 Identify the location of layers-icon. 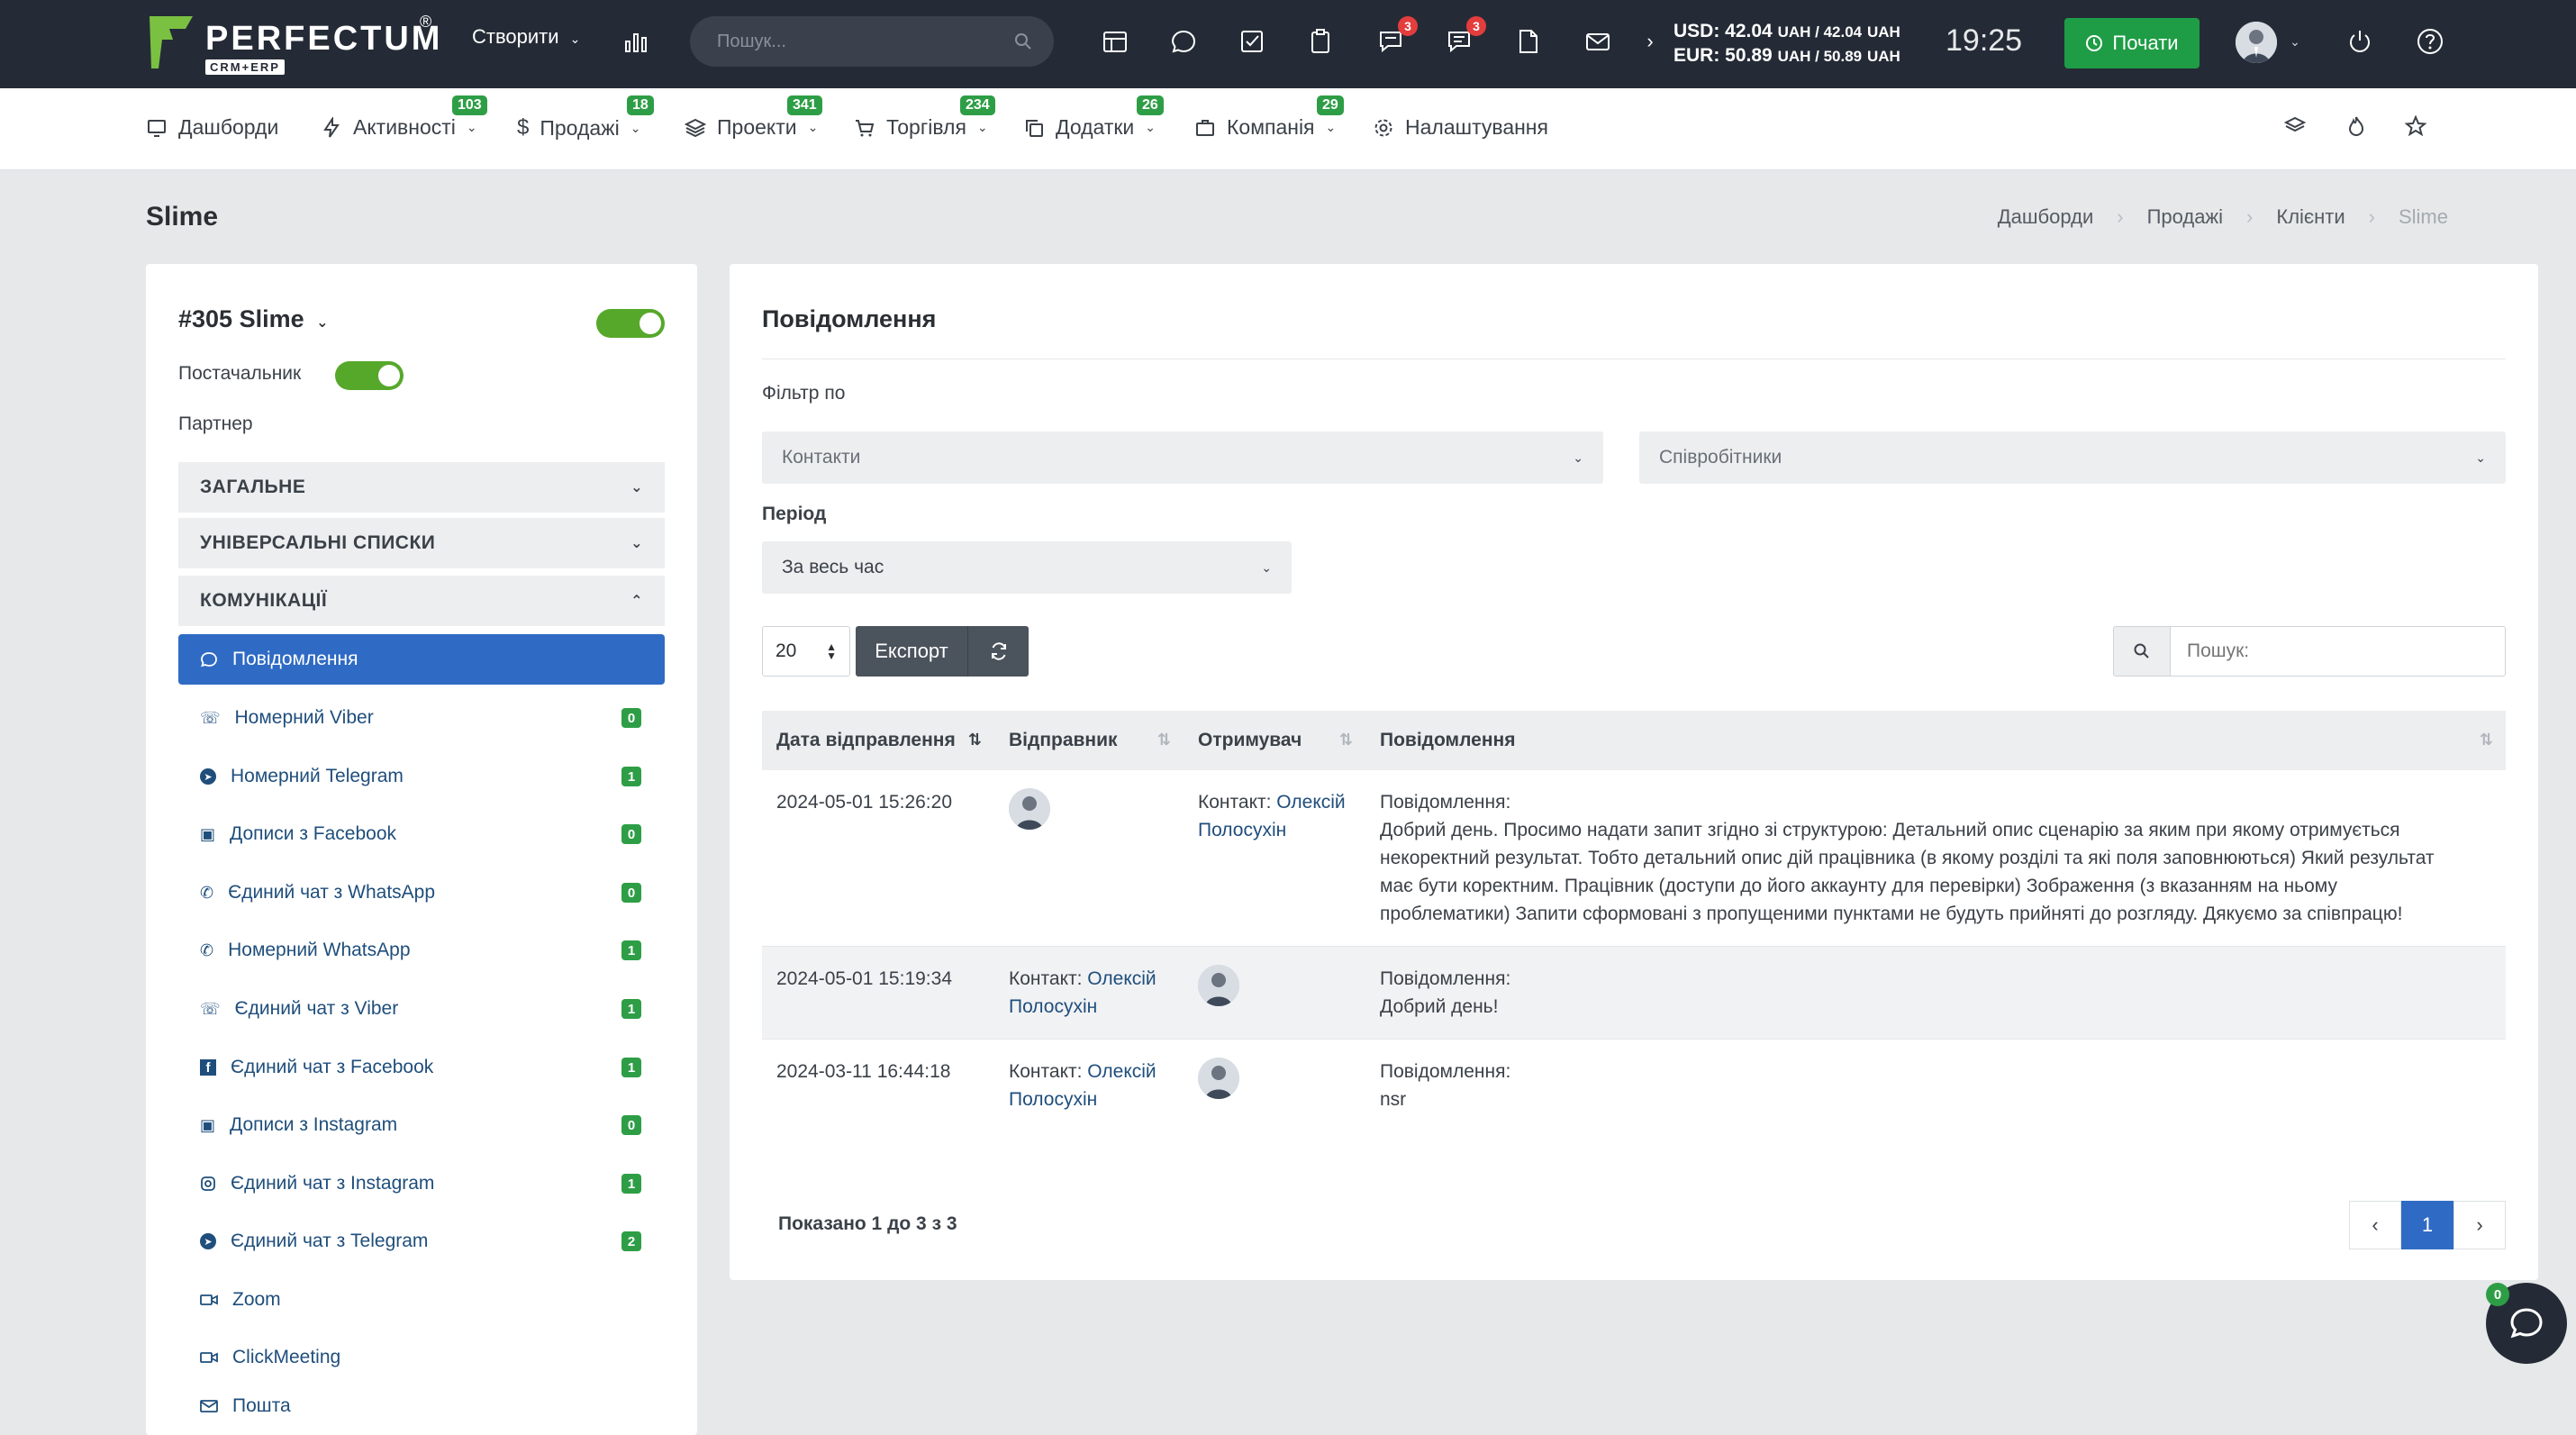
(695, 127).